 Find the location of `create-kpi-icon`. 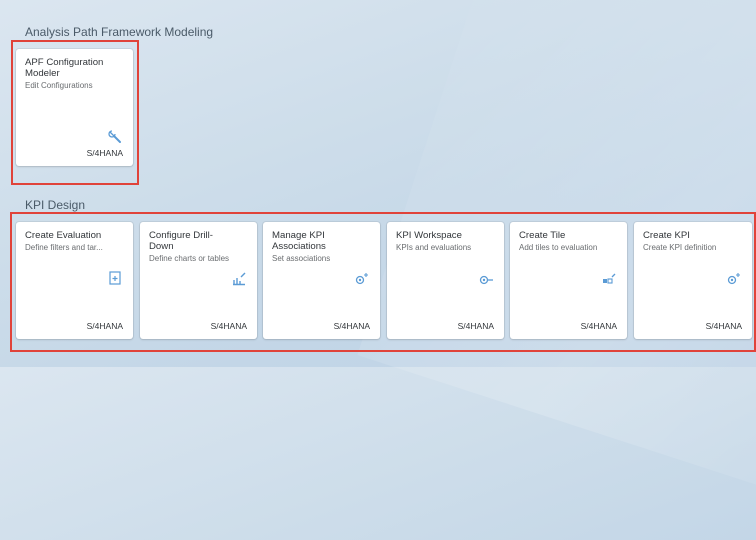

create-kpi-icon is located at coordinates (733, 279).